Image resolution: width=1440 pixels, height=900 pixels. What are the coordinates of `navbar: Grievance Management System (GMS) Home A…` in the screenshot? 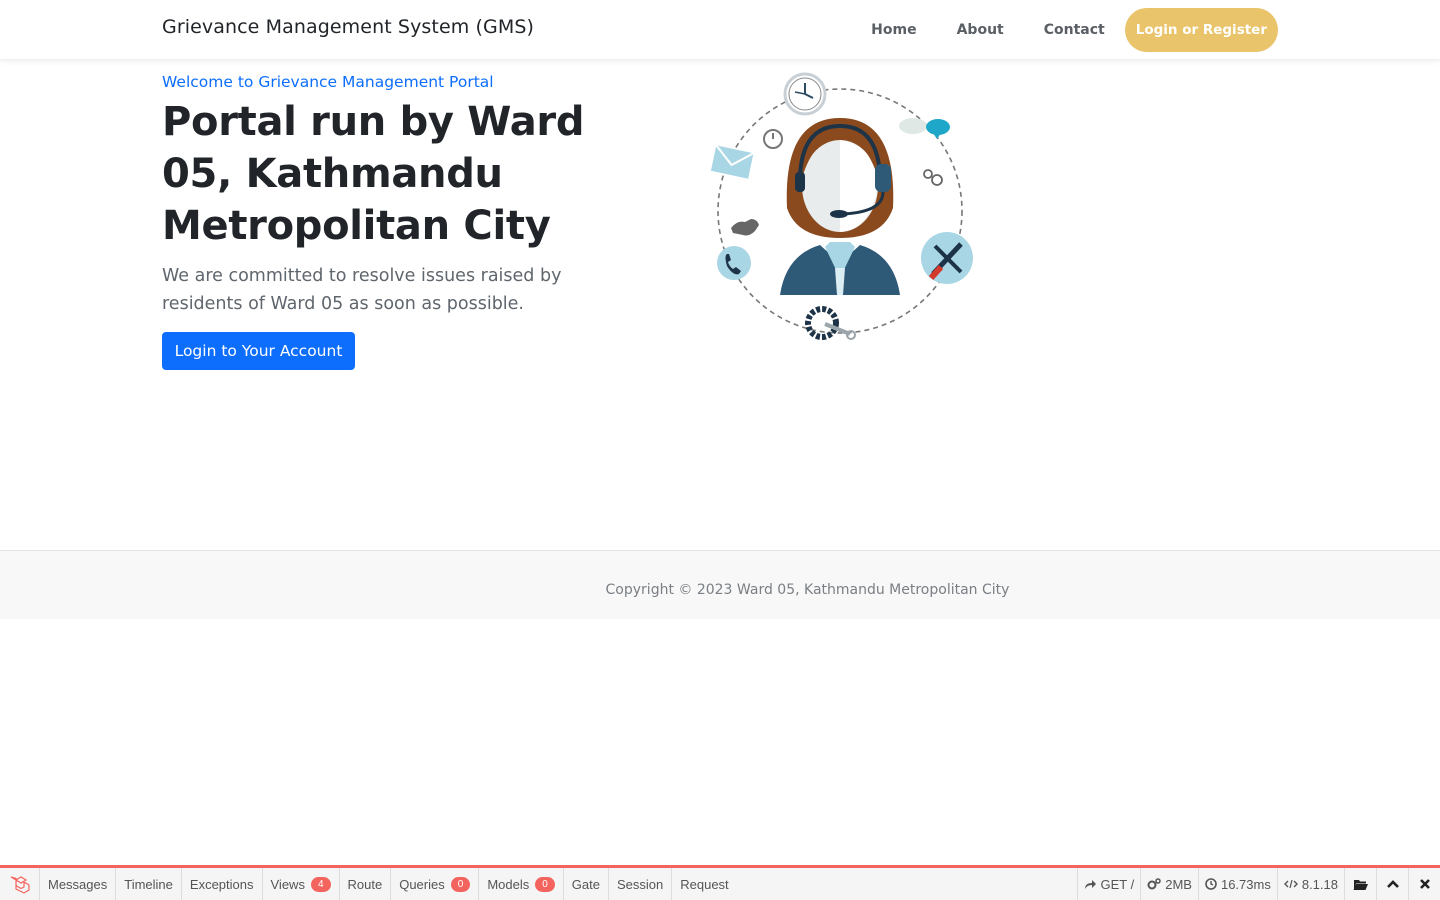 It's located at (720, 30).